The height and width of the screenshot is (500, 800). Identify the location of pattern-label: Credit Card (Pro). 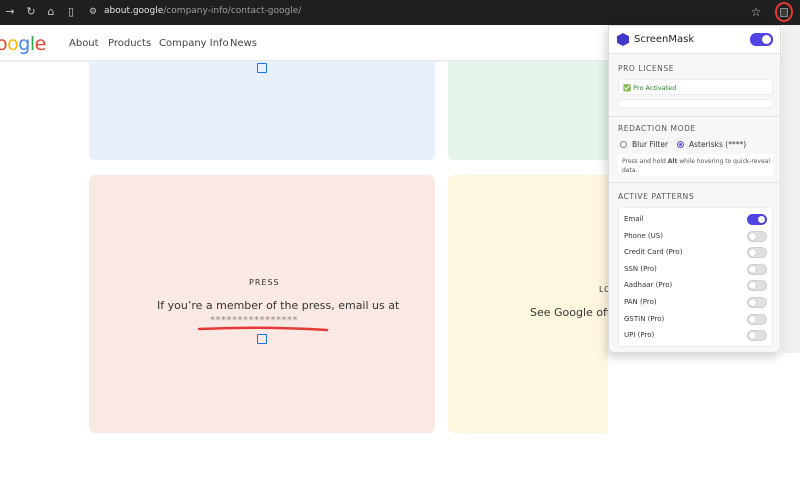
(653, 252).